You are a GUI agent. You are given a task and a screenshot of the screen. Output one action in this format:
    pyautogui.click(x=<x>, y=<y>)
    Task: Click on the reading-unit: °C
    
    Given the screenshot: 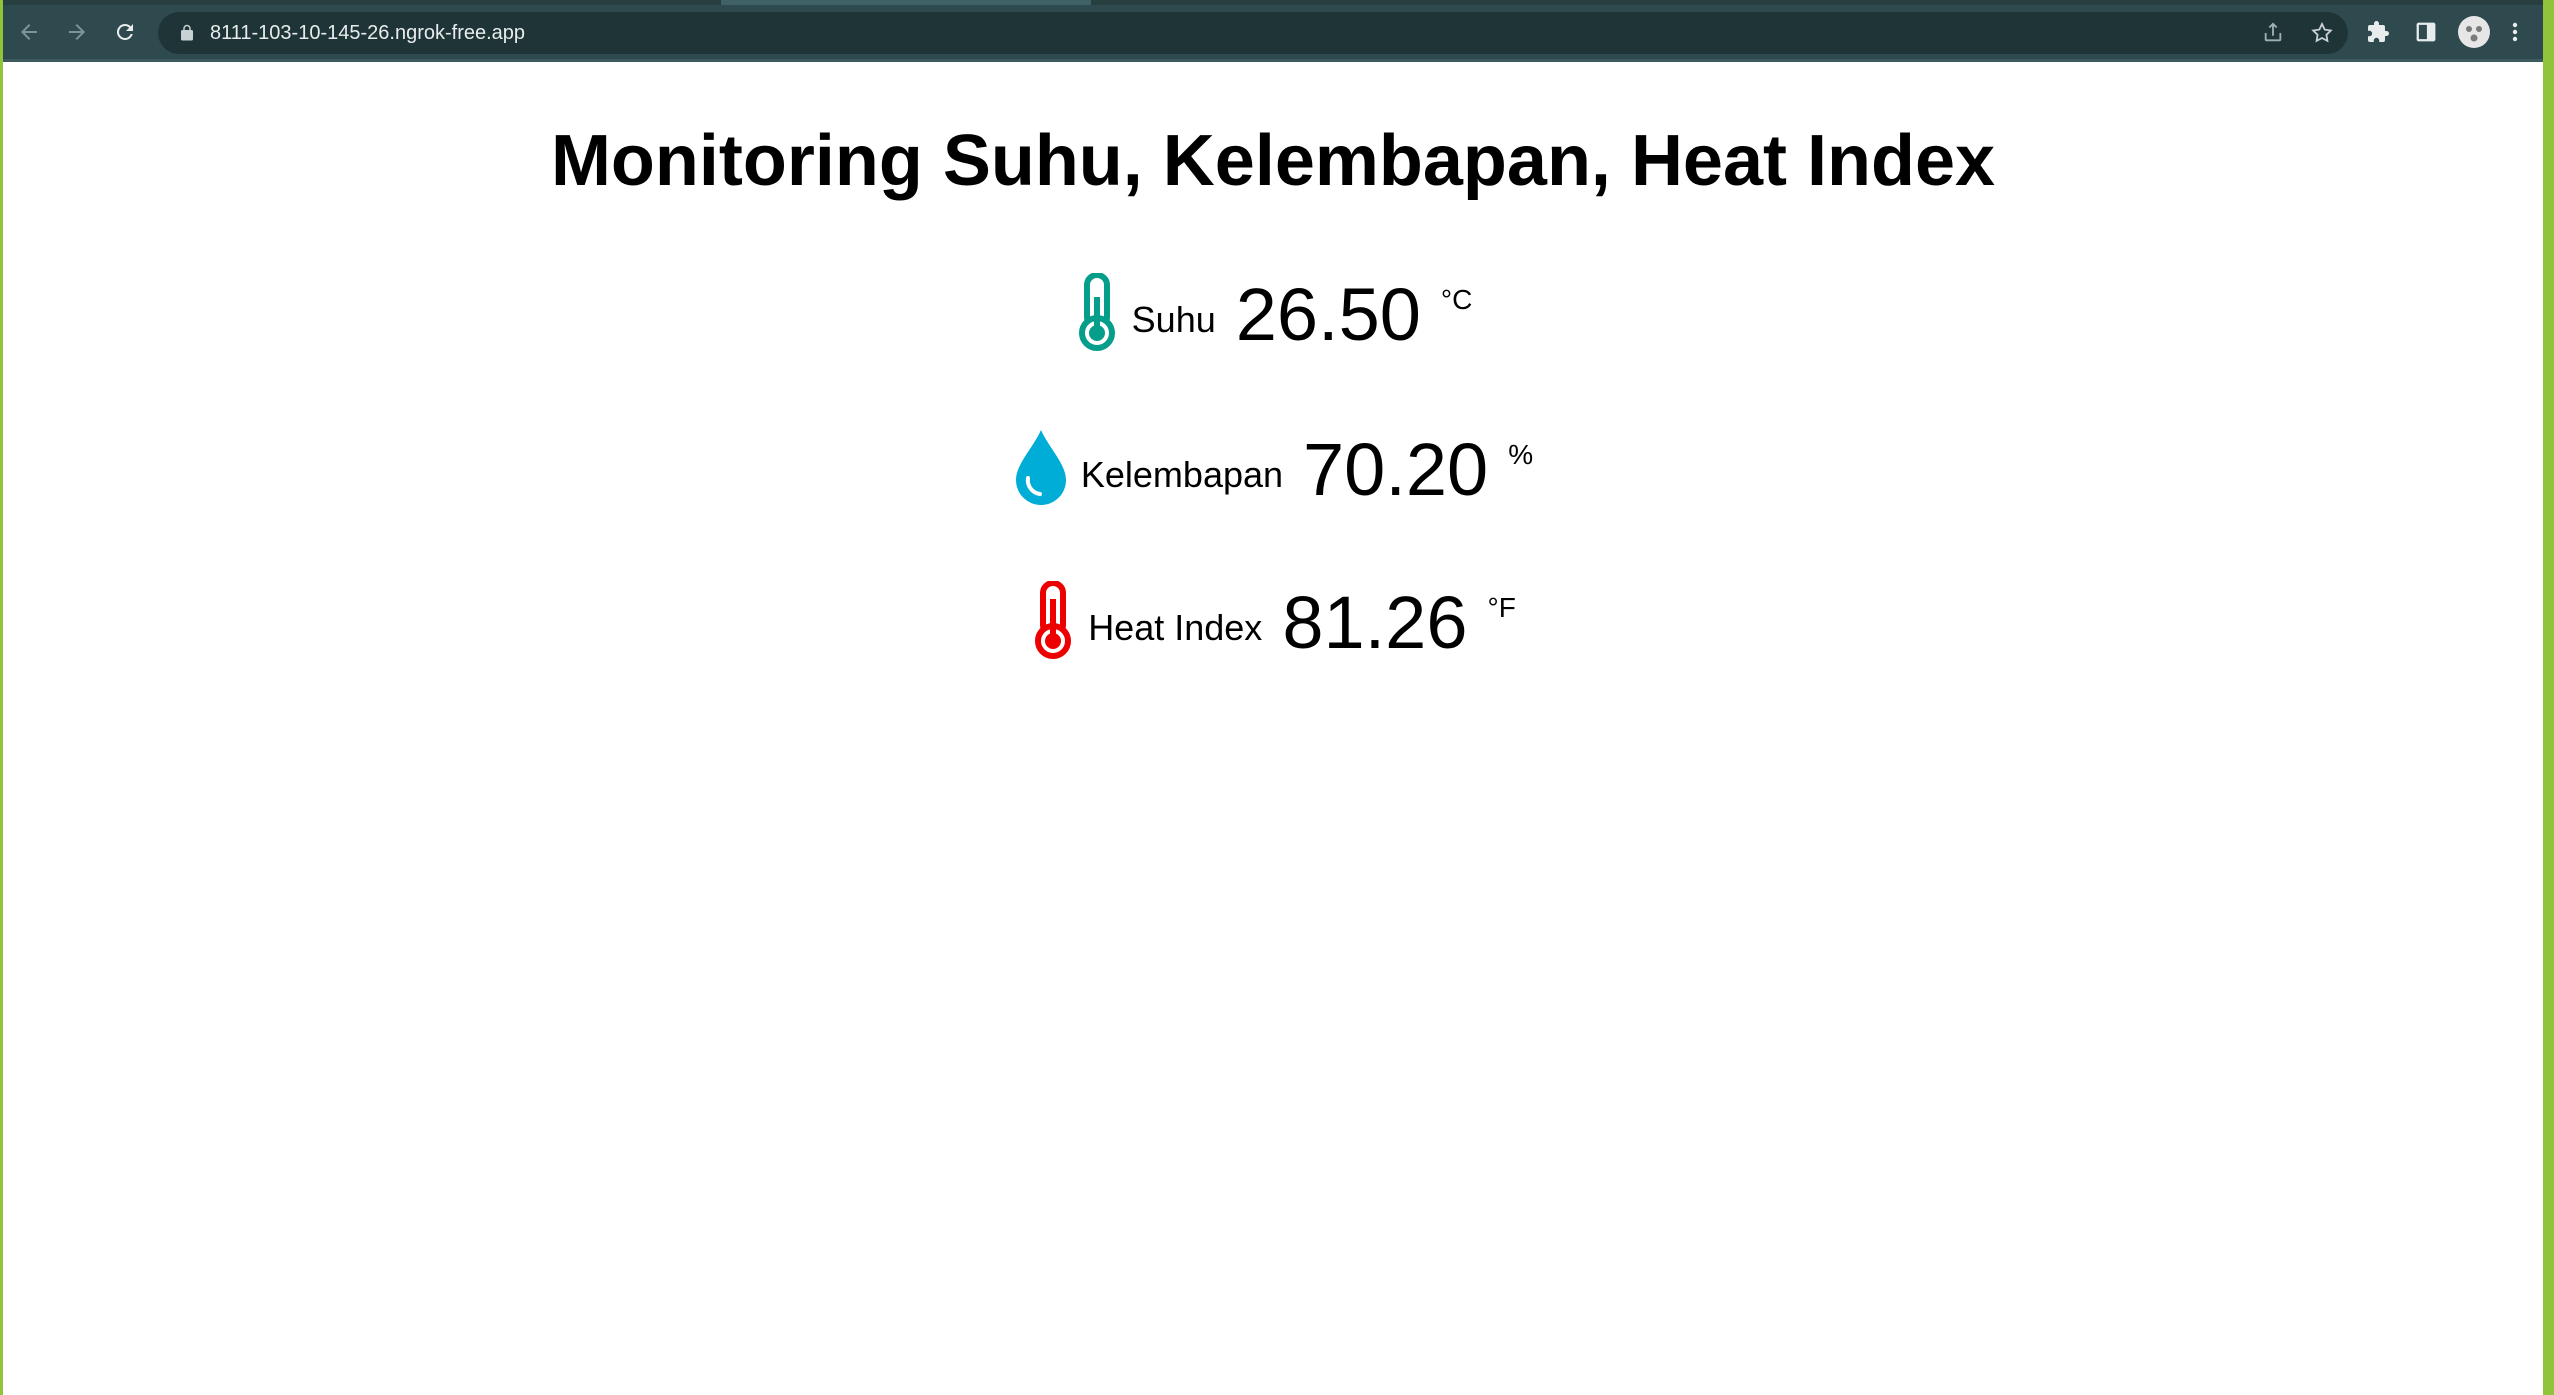 What is the action you would take?
    pyautogui.click(x=1456, y=299)
    